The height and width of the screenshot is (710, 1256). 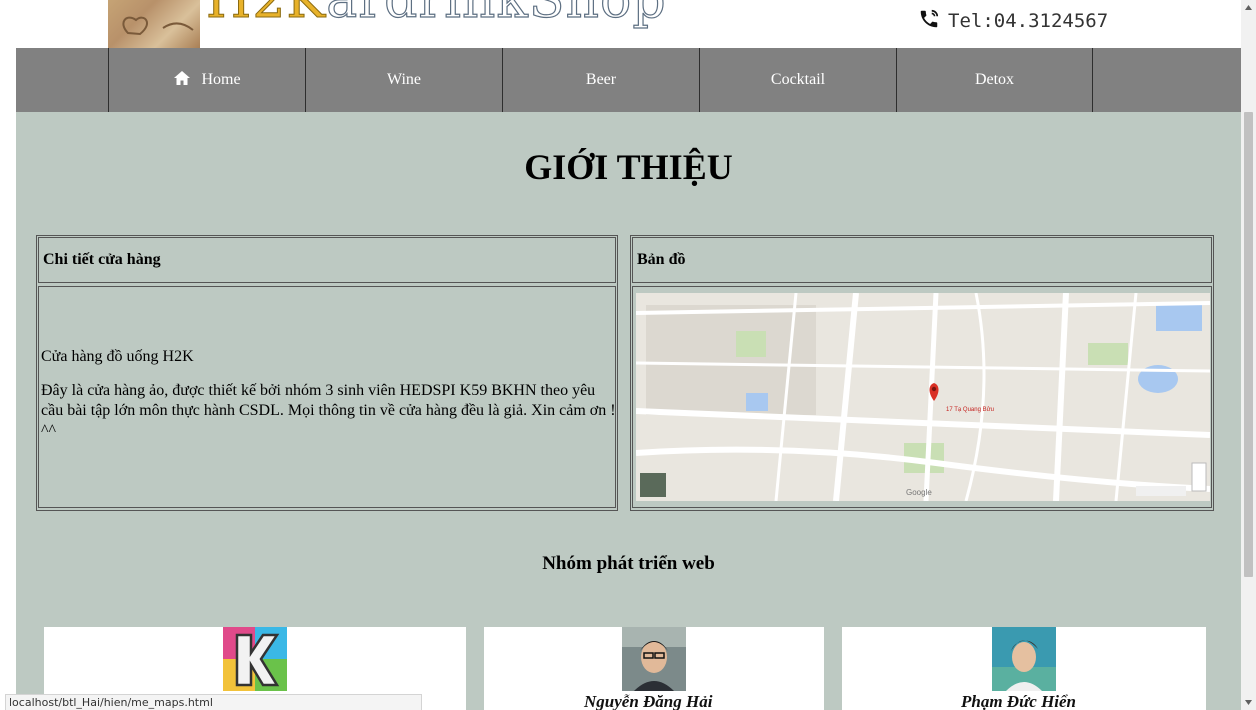 I want to click on nav-item-detox: Detox, so click(x=994, y=80).